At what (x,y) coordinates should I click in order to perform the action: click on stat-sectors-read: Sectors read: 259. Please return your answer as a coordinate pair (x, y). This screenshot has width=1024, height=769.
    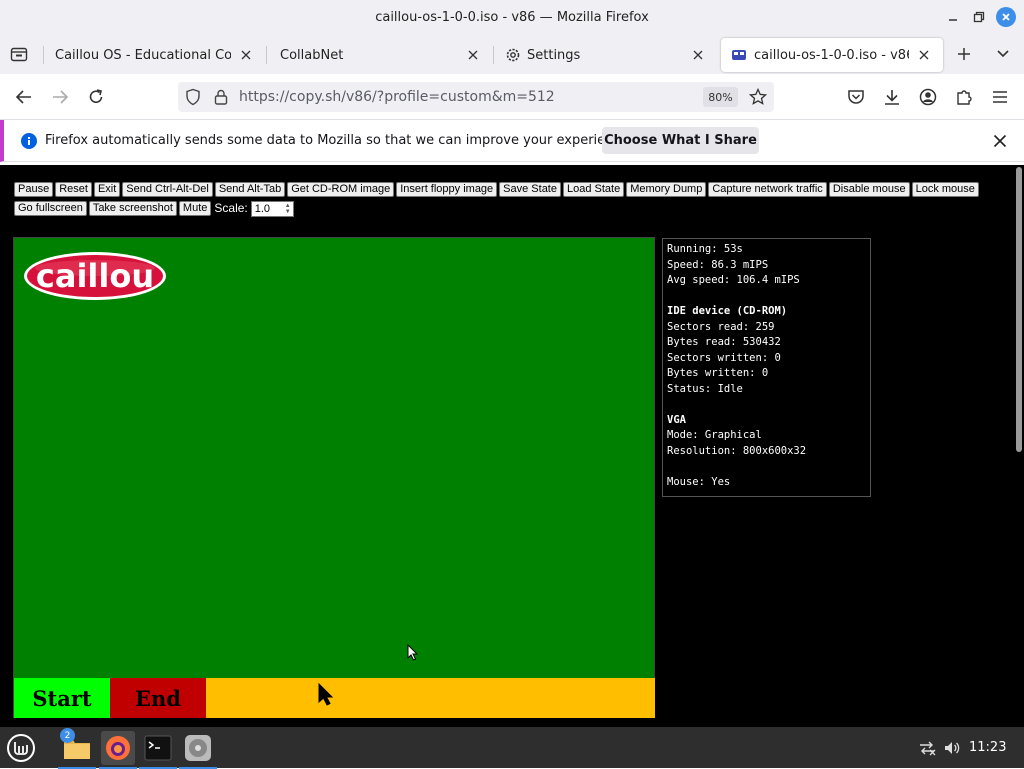
    Looking at the image, I should click on (721, 326).